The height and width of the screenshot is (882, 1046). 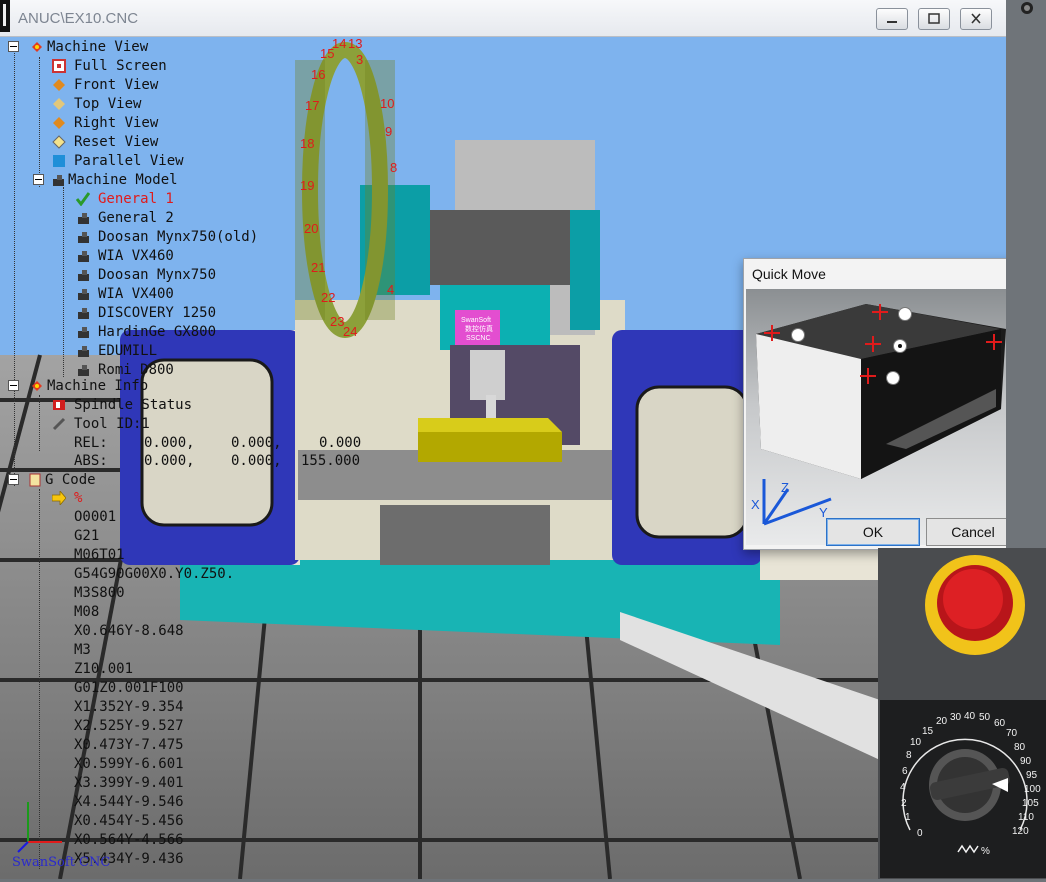 I want to click on tree-item-general-1-selected: General 1, so click(x=125, y=199).